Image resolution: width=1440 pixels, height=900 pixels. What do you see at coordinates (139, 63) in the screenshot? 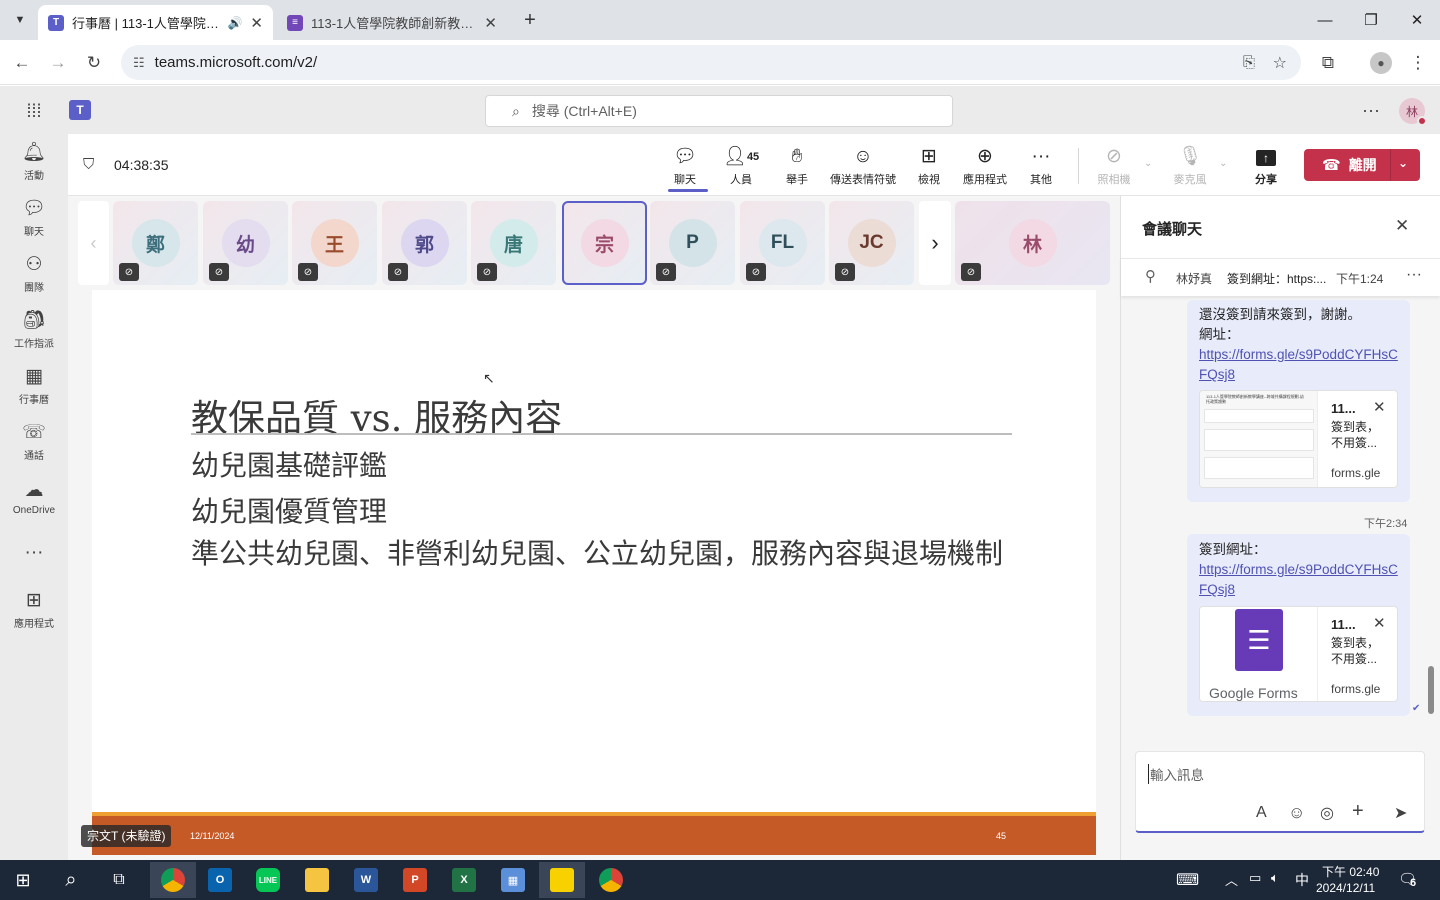
I see `site-info-icon: ☷` at bounding box center [139, 63].